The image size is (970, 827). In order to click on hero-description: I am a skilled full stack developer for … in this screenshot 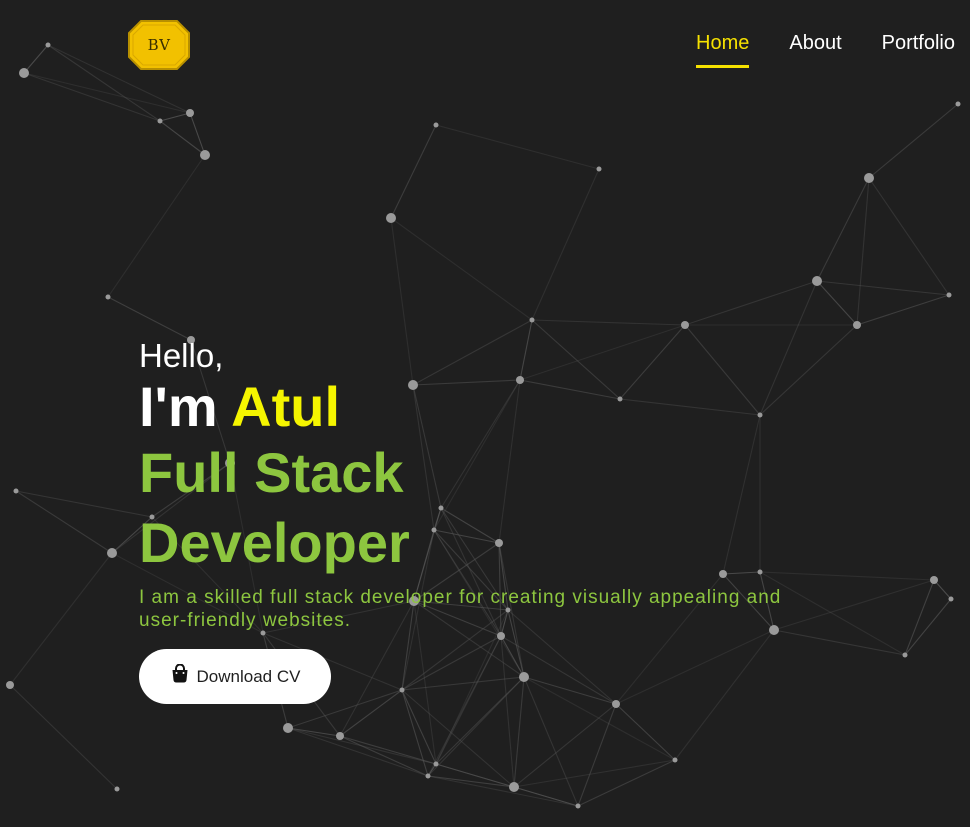, I will do `click(460, 609)`.